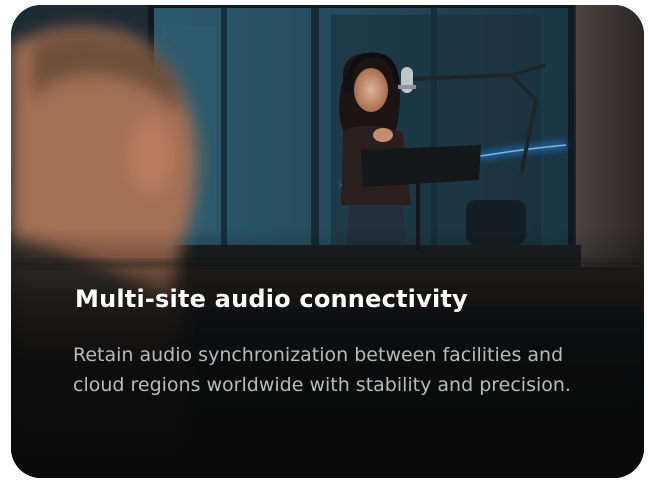 The width and height of the screenshot is (648, 481). Describe the element at coordinates (271, 299) in the screenshot. I see `card-title: Multi-site audio connectivity` at that location.